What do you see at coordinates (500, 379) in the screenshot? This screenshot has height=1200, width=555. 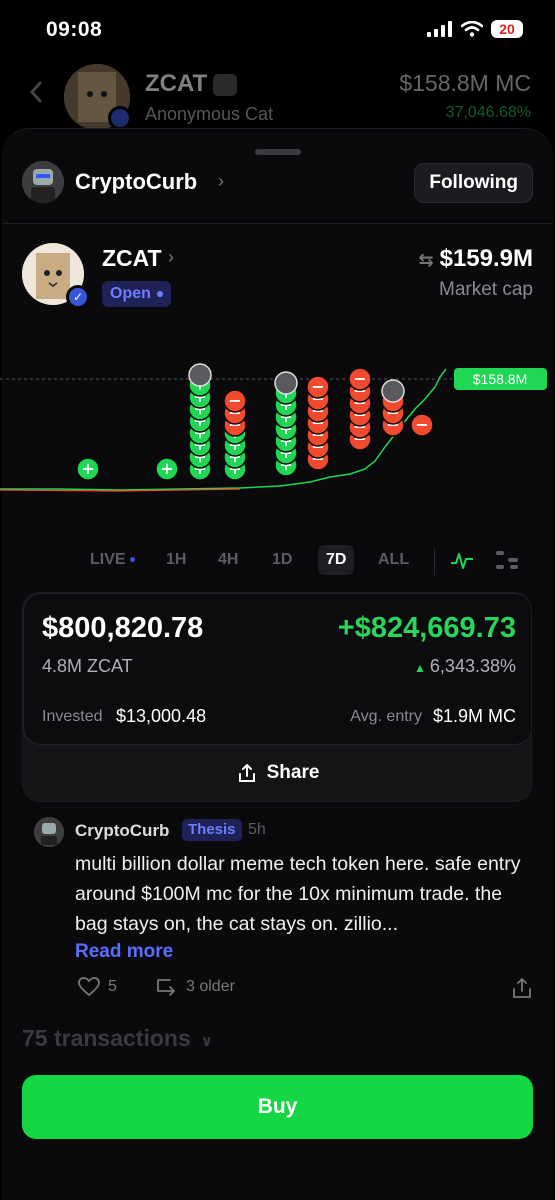 I see `current-price-tag-label: $158.8M` at bounding box center [500, 379].